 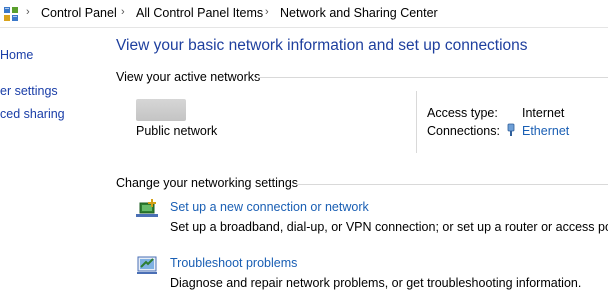 What do you see at coordinates (147, 265) in the screenshot?
I see `troubleshoot-icon` at bounding box center [147, 265].